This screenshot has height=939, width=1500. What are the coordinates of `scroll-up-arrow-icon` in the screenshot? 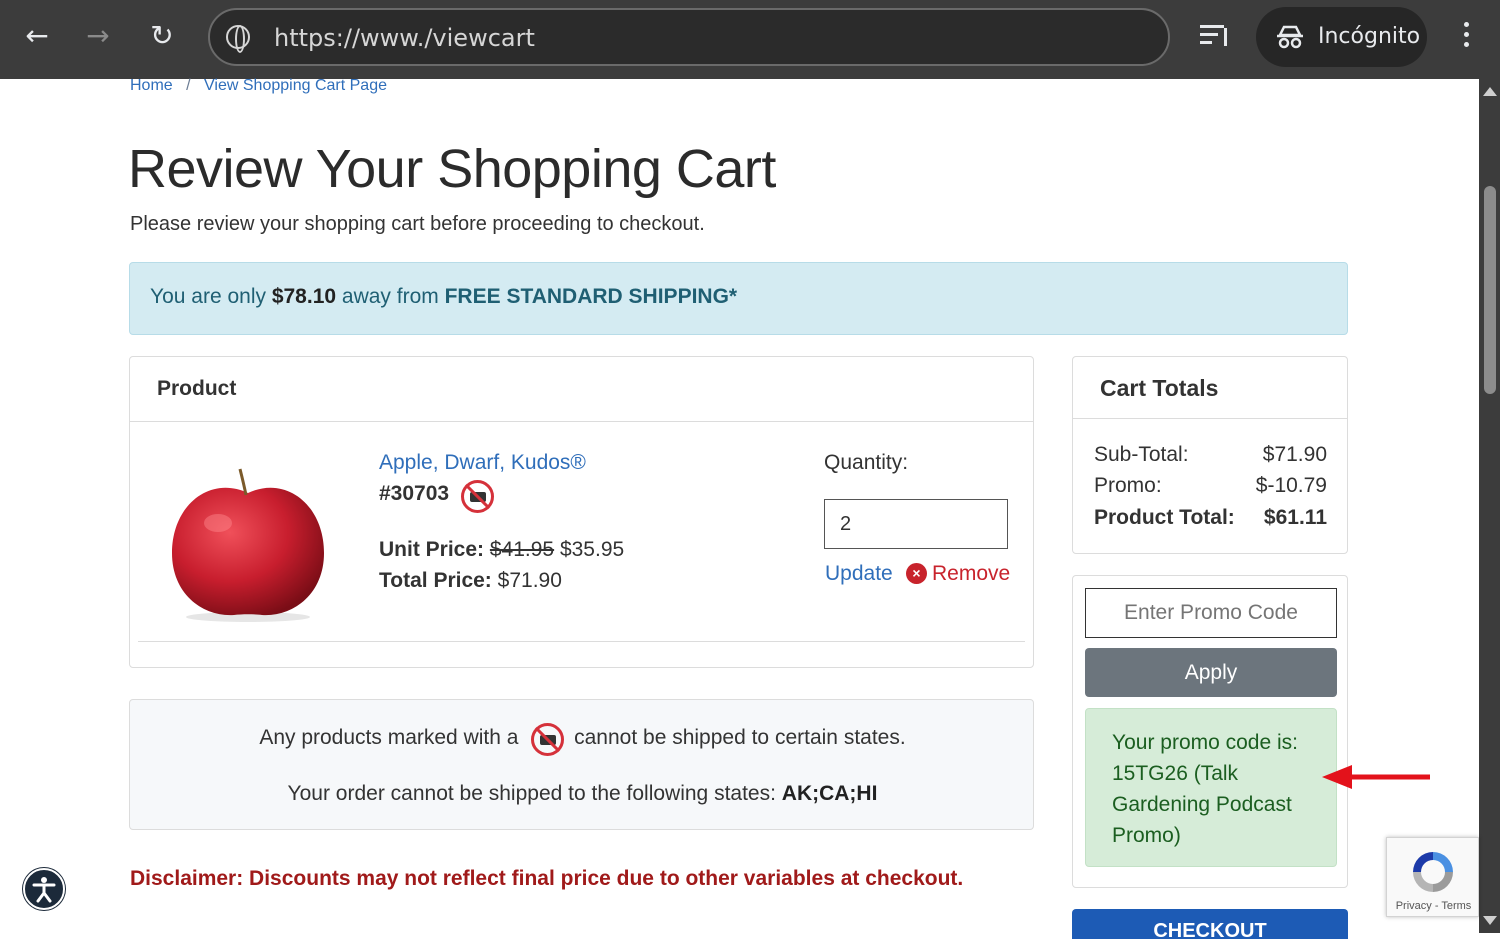 It's located at (1490, 91).